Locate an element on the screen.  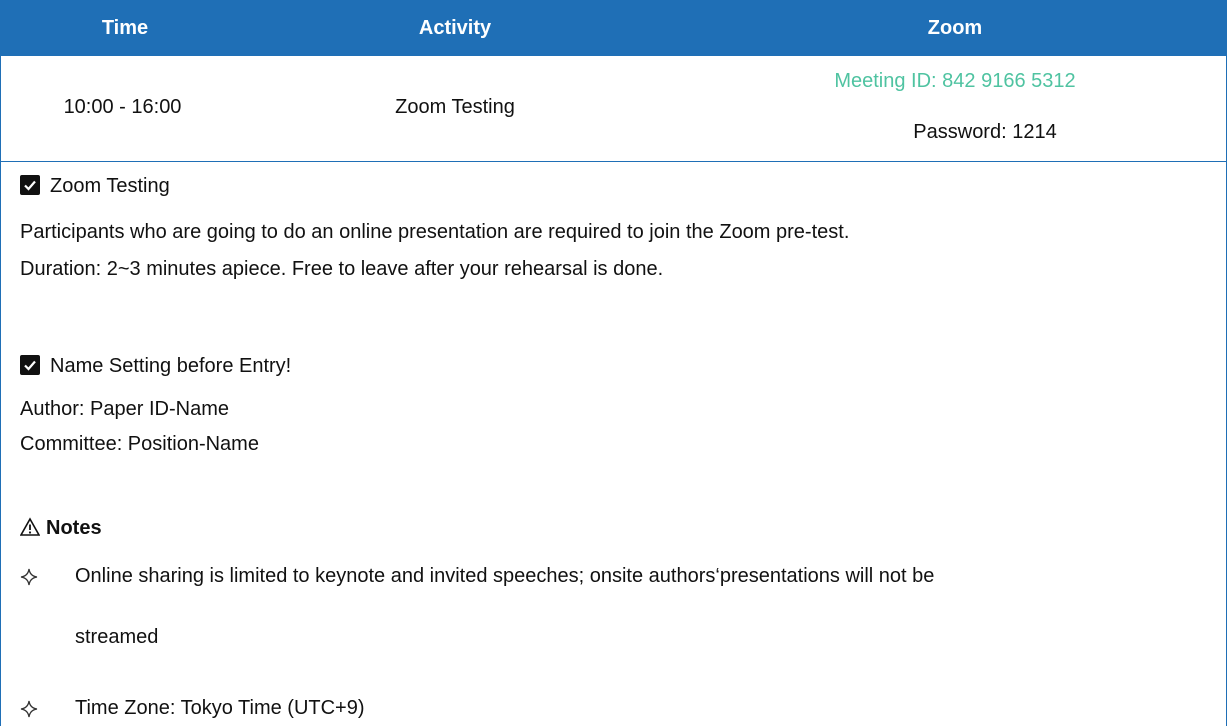
name-setting-title: Name Setting before Entry! is located at coordinates (171, 366).